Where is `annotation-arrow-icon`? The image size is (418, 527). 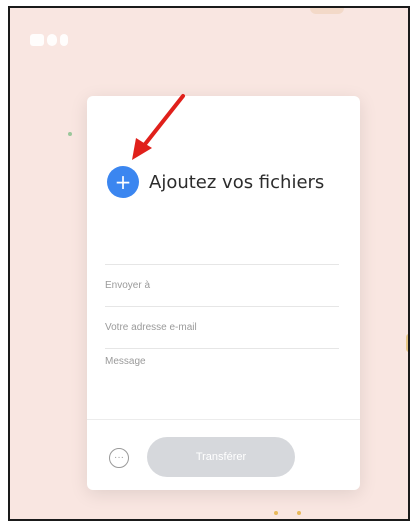 annotation-arrow-icon is located at coordinates (158, 127).